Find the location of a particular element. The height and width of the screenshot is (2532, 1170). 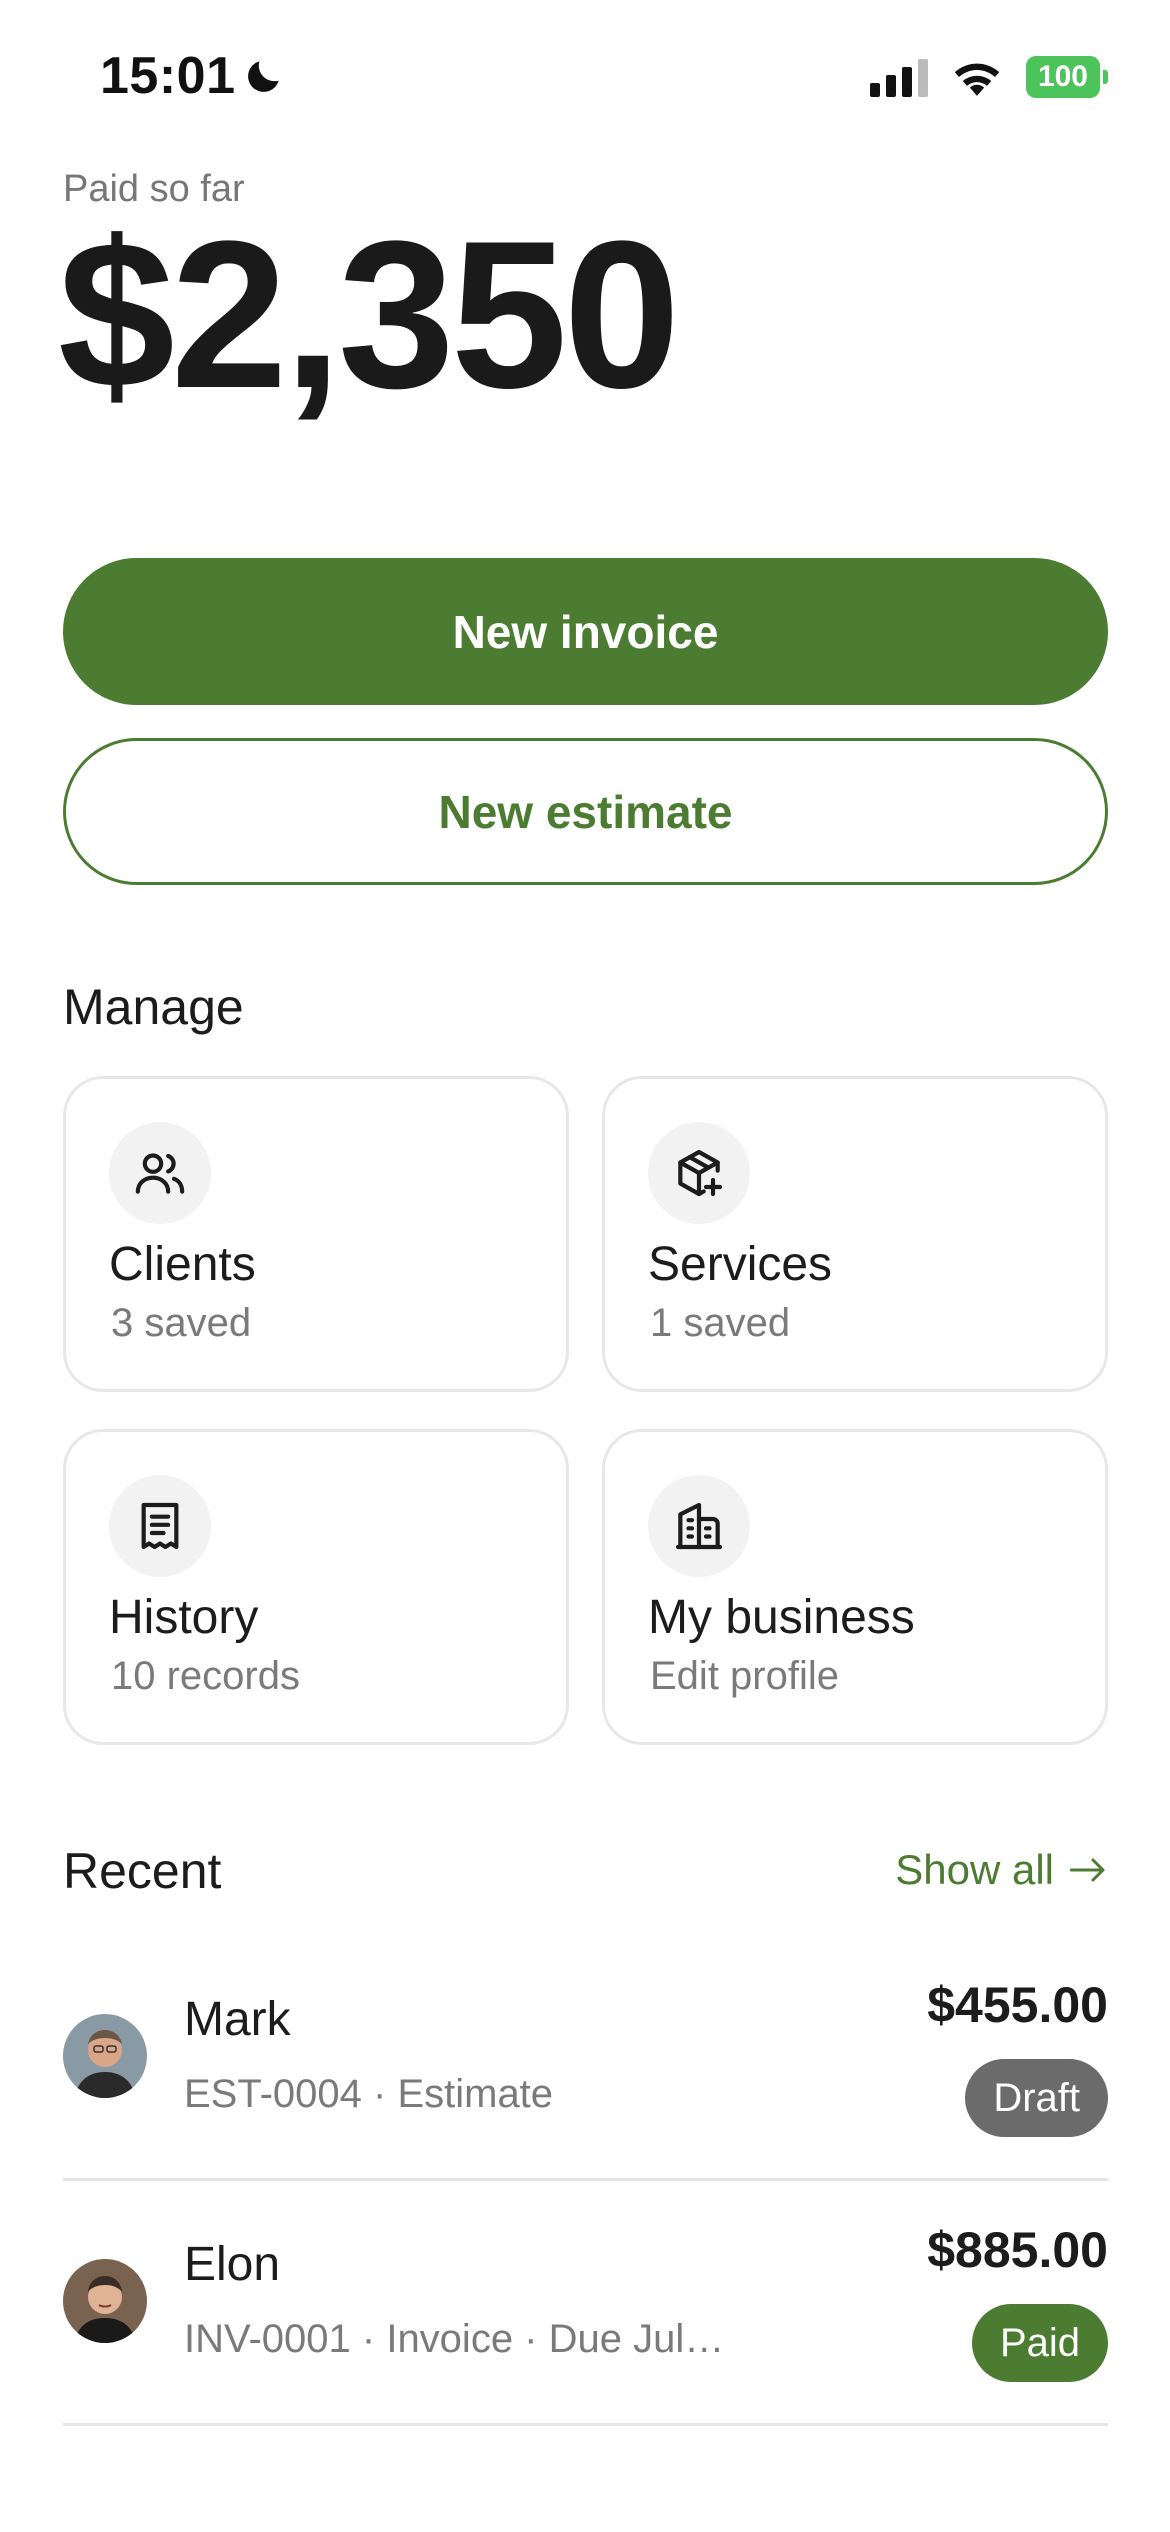

clients-subtitle: 3 saved is located at coordinates (181, 1323).